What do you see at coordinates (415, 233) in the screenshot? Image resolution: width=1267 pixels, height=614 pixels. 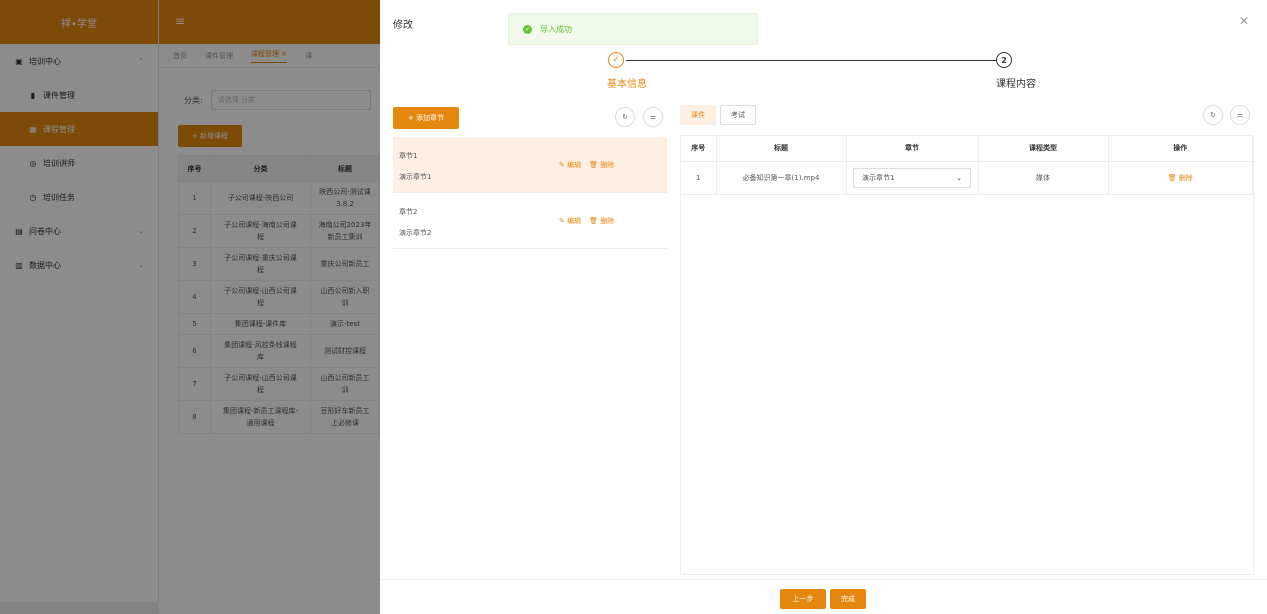 I see `chapter-name: 演示章节2` at bounding box center [415, 233].